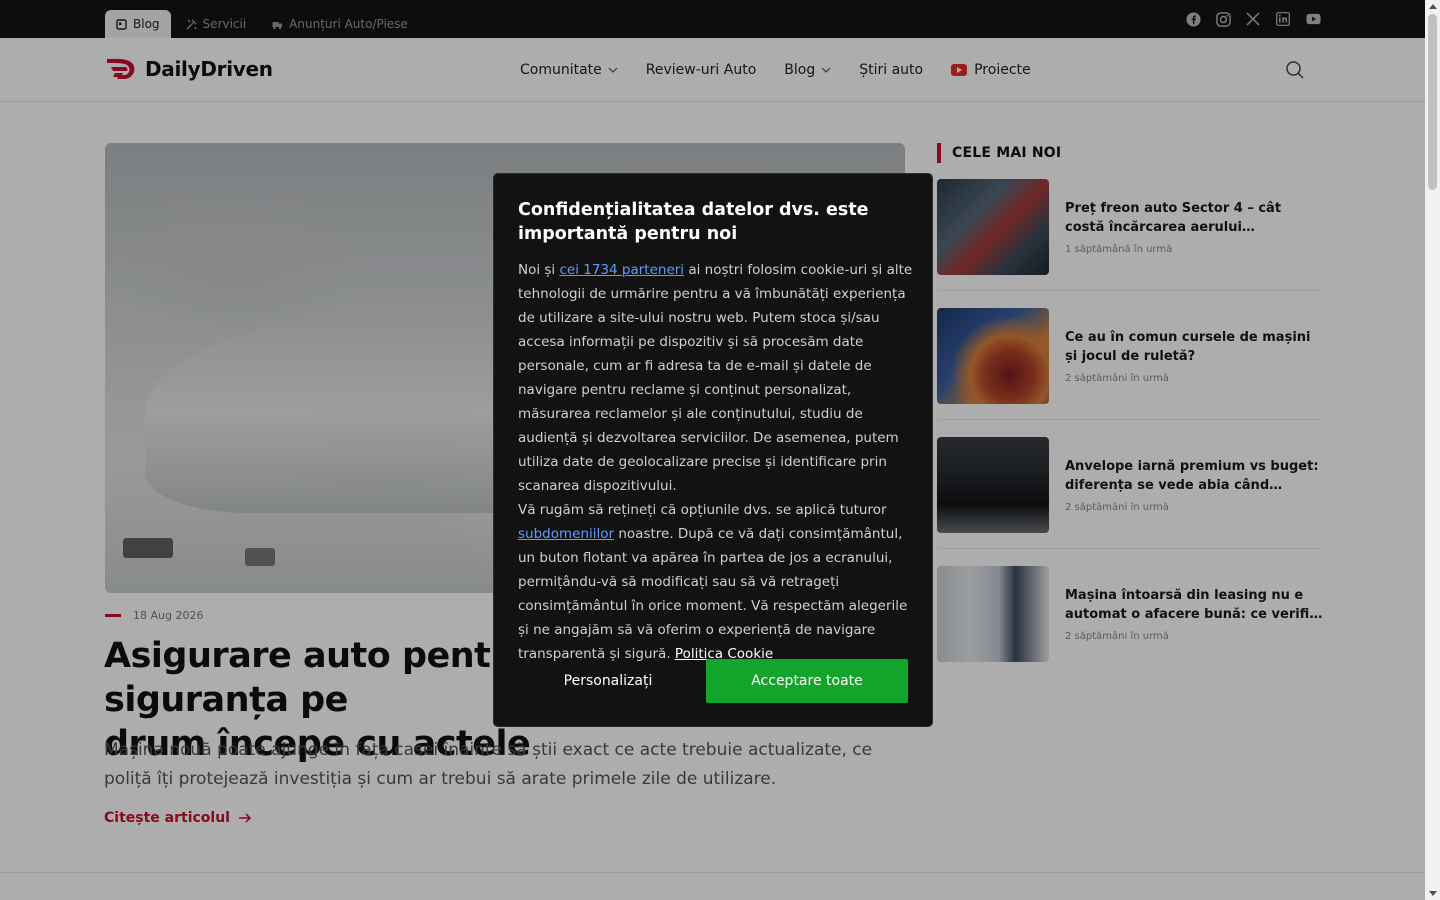 Image resolution: width=1440 pixels, height=900 pixels. What do you see at coordinates (566, 534) in the screenshot?
I see `subdomains-link: subdomeniilor` at bounding box center [566, 534].